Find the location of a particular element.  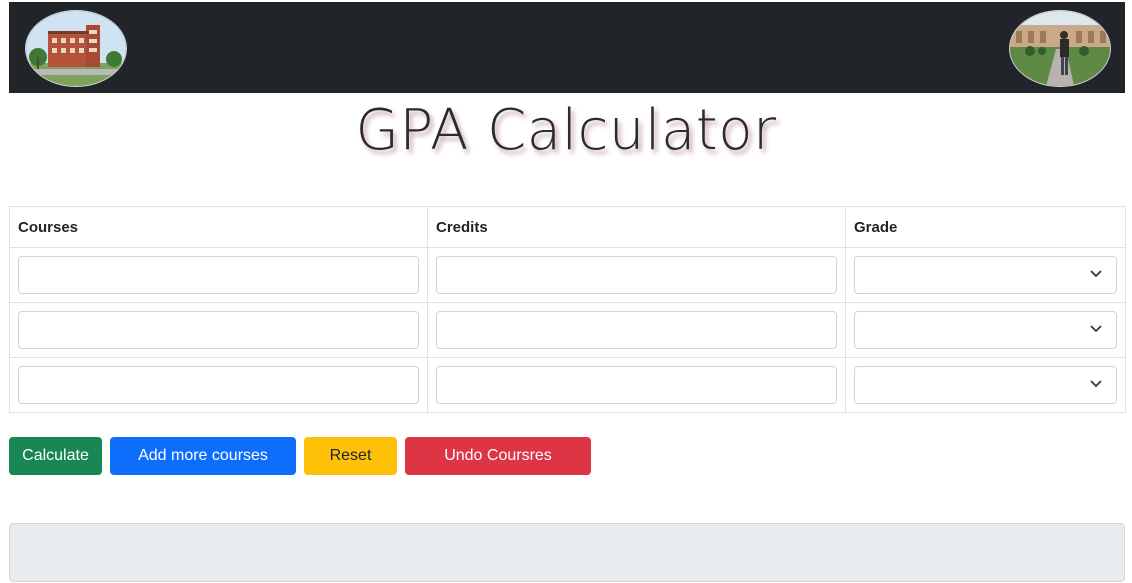

undo-courses-button: Undo Coursres is located at coordinates (498, 456).